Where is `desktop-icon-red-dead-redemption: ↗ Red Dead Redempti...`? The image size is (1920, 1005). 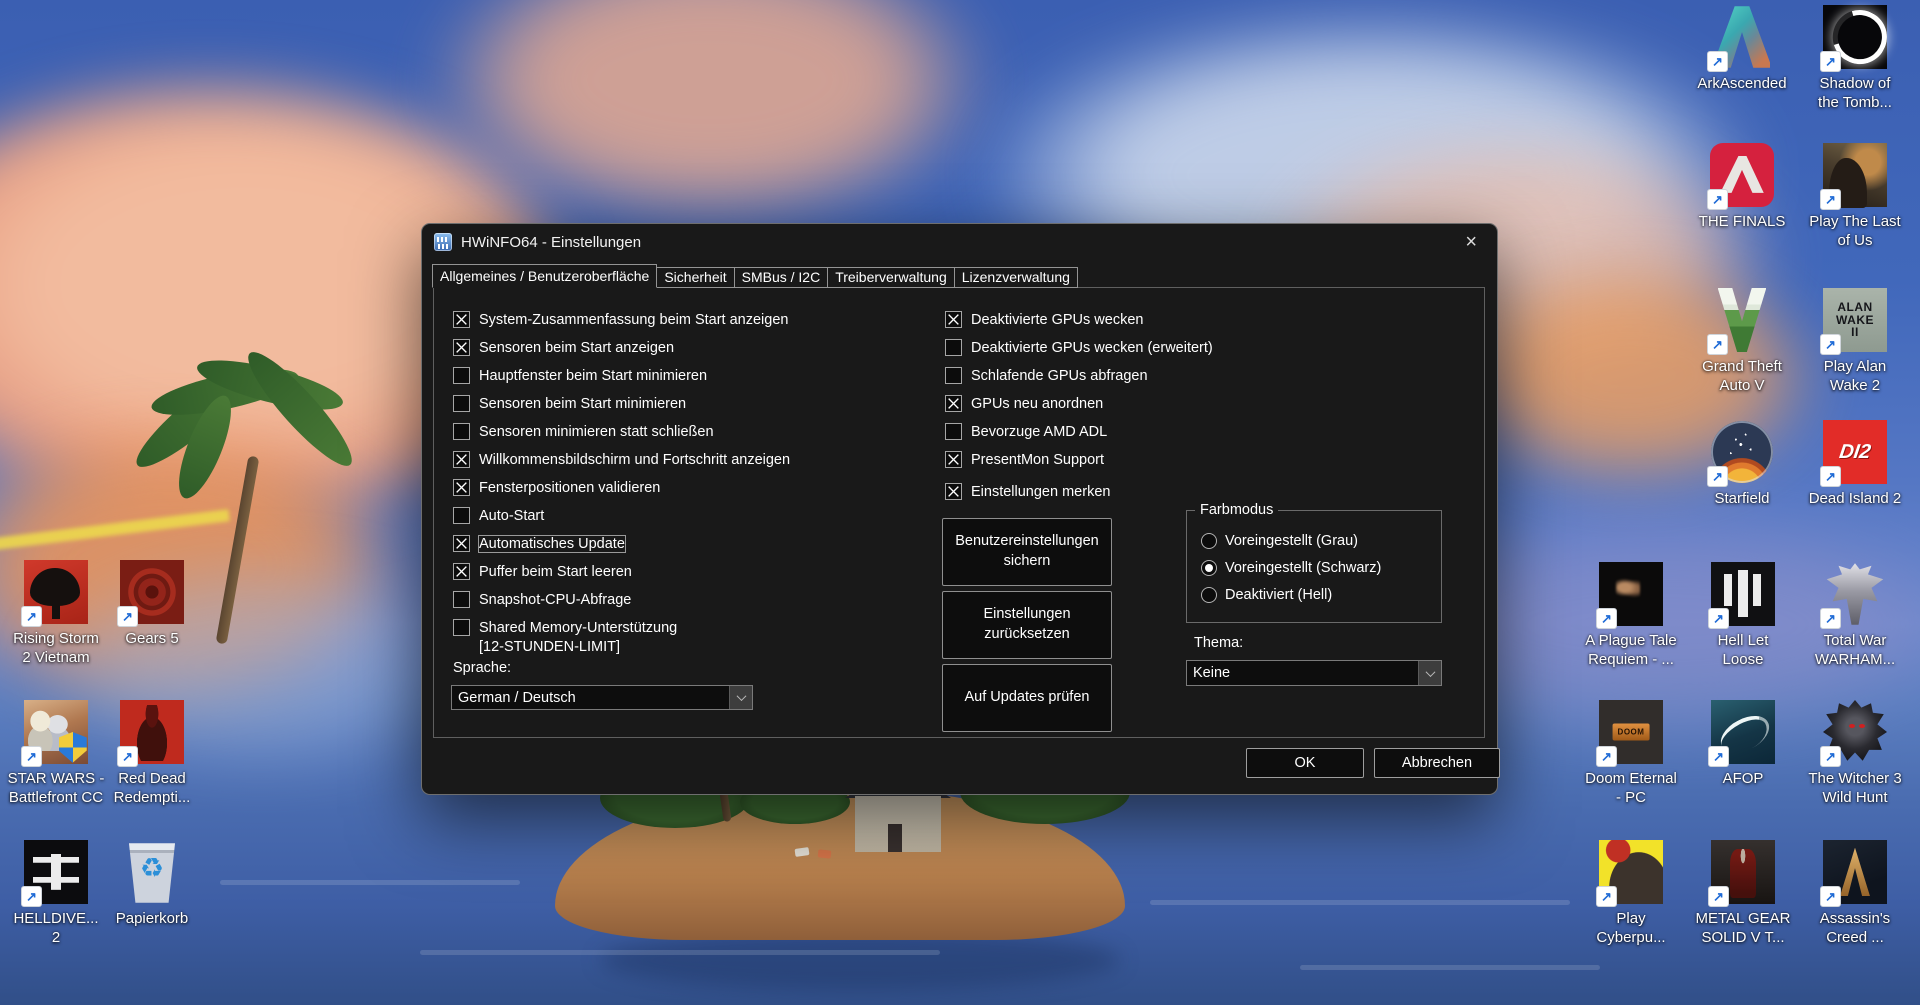
desktop-icon-red-dead-redemption: ↗ Red Dead Redempti... is located at coordinates (152, 753).